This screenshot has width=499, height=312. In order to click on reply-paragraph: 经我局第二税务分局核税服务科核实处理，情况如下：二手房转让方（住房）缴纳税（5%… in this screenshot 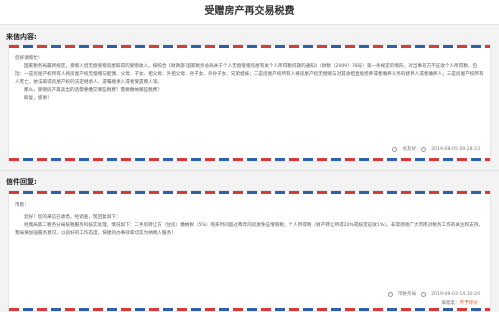, I will do `click(249, 229)`.